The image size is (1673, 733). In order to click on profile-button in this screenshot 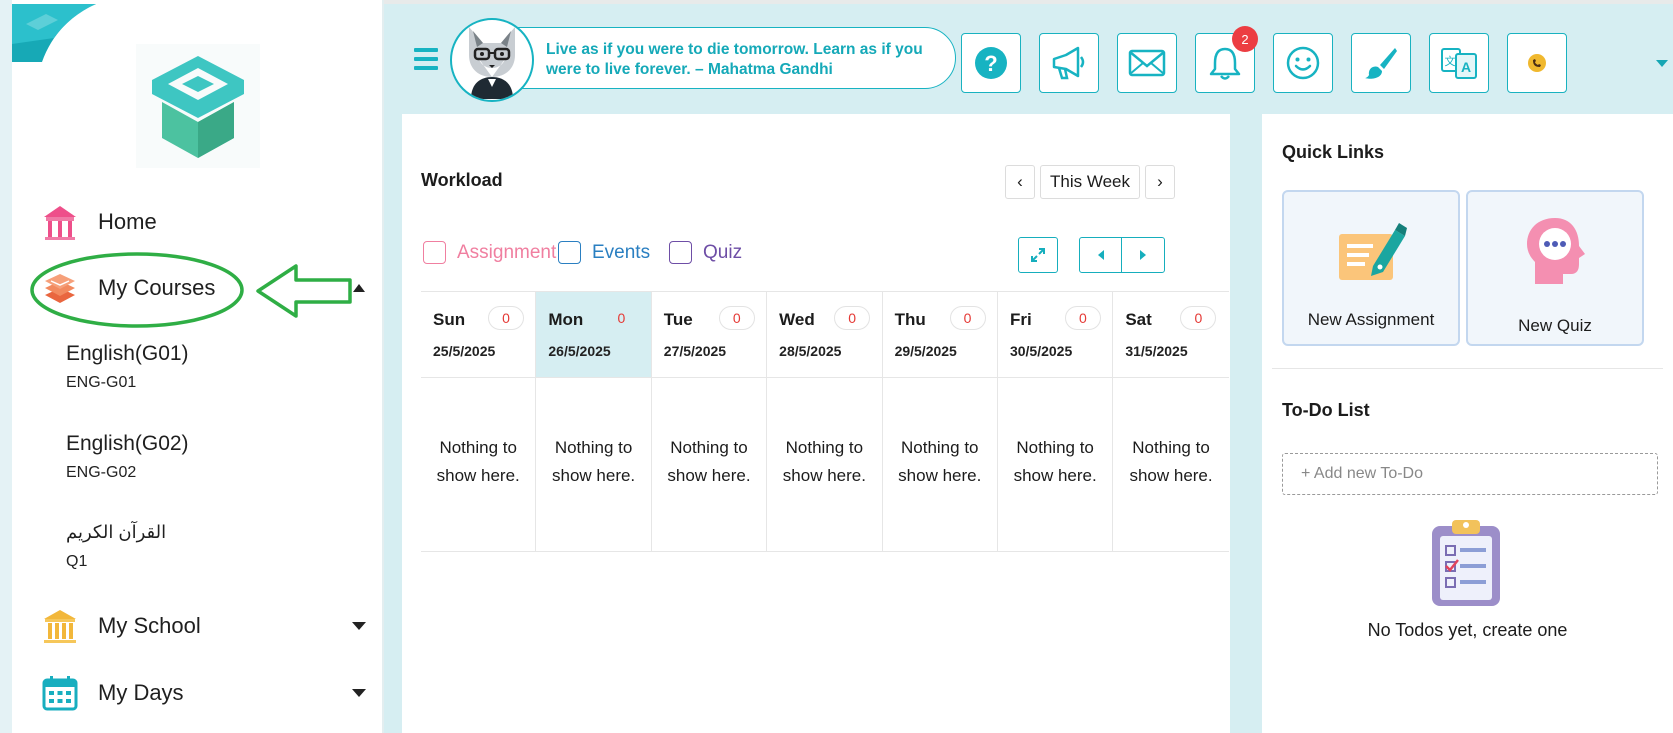, I will do `click(1537, 63)`.